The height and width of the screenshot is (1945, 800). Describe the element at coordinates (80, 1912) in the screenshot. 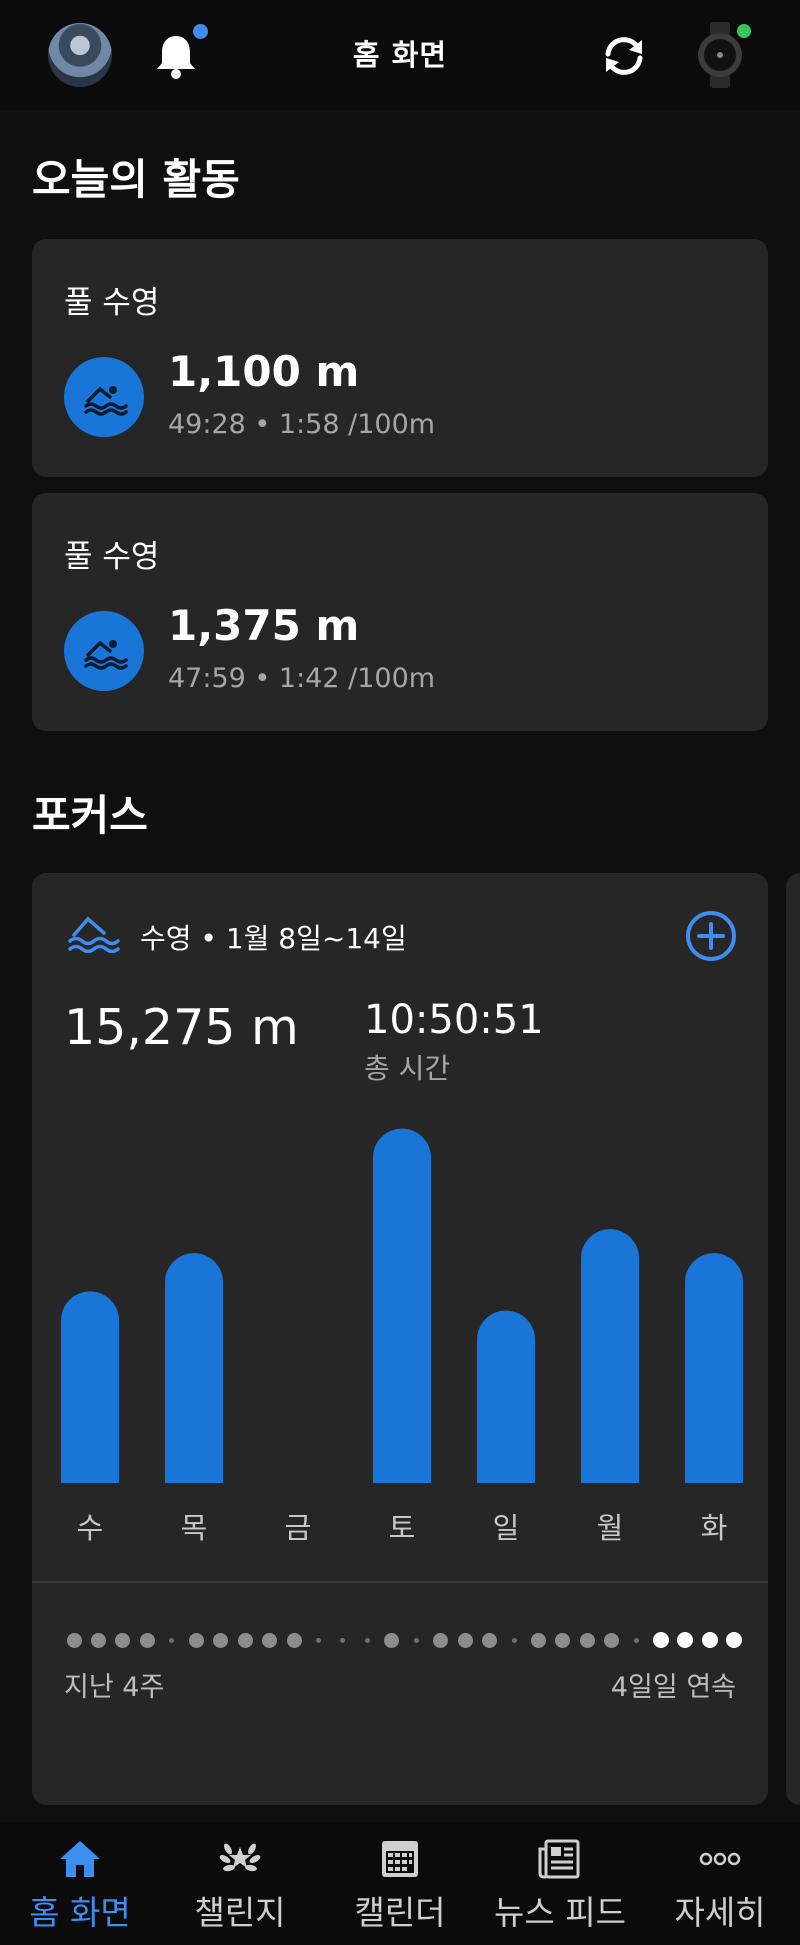

I see `nav-item-label: 홈 화면` at that location.